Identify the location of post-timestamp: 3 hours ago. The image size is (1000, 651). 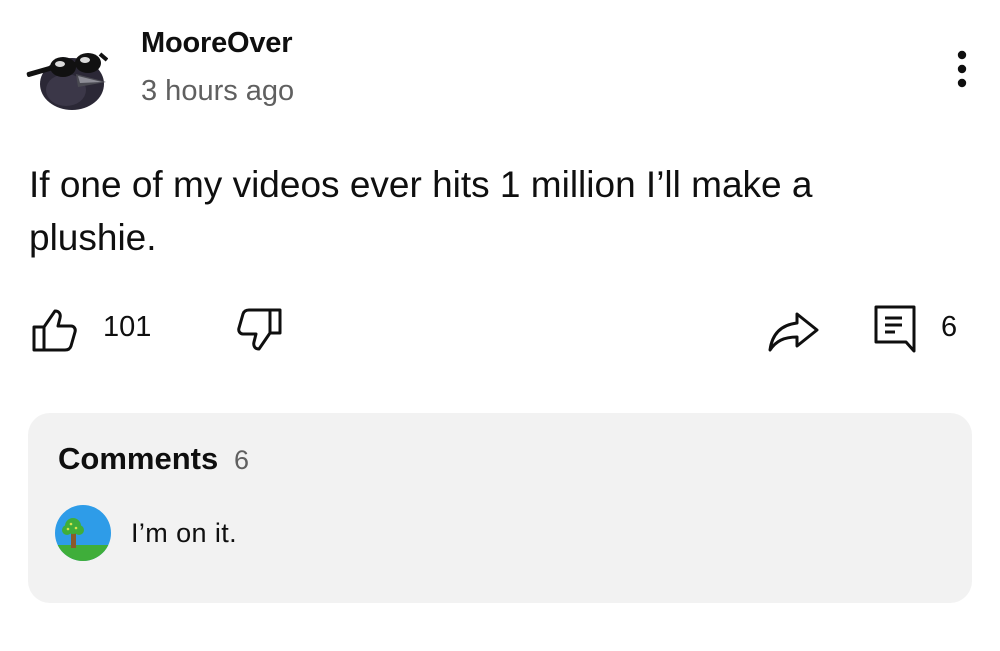
(218, 91).